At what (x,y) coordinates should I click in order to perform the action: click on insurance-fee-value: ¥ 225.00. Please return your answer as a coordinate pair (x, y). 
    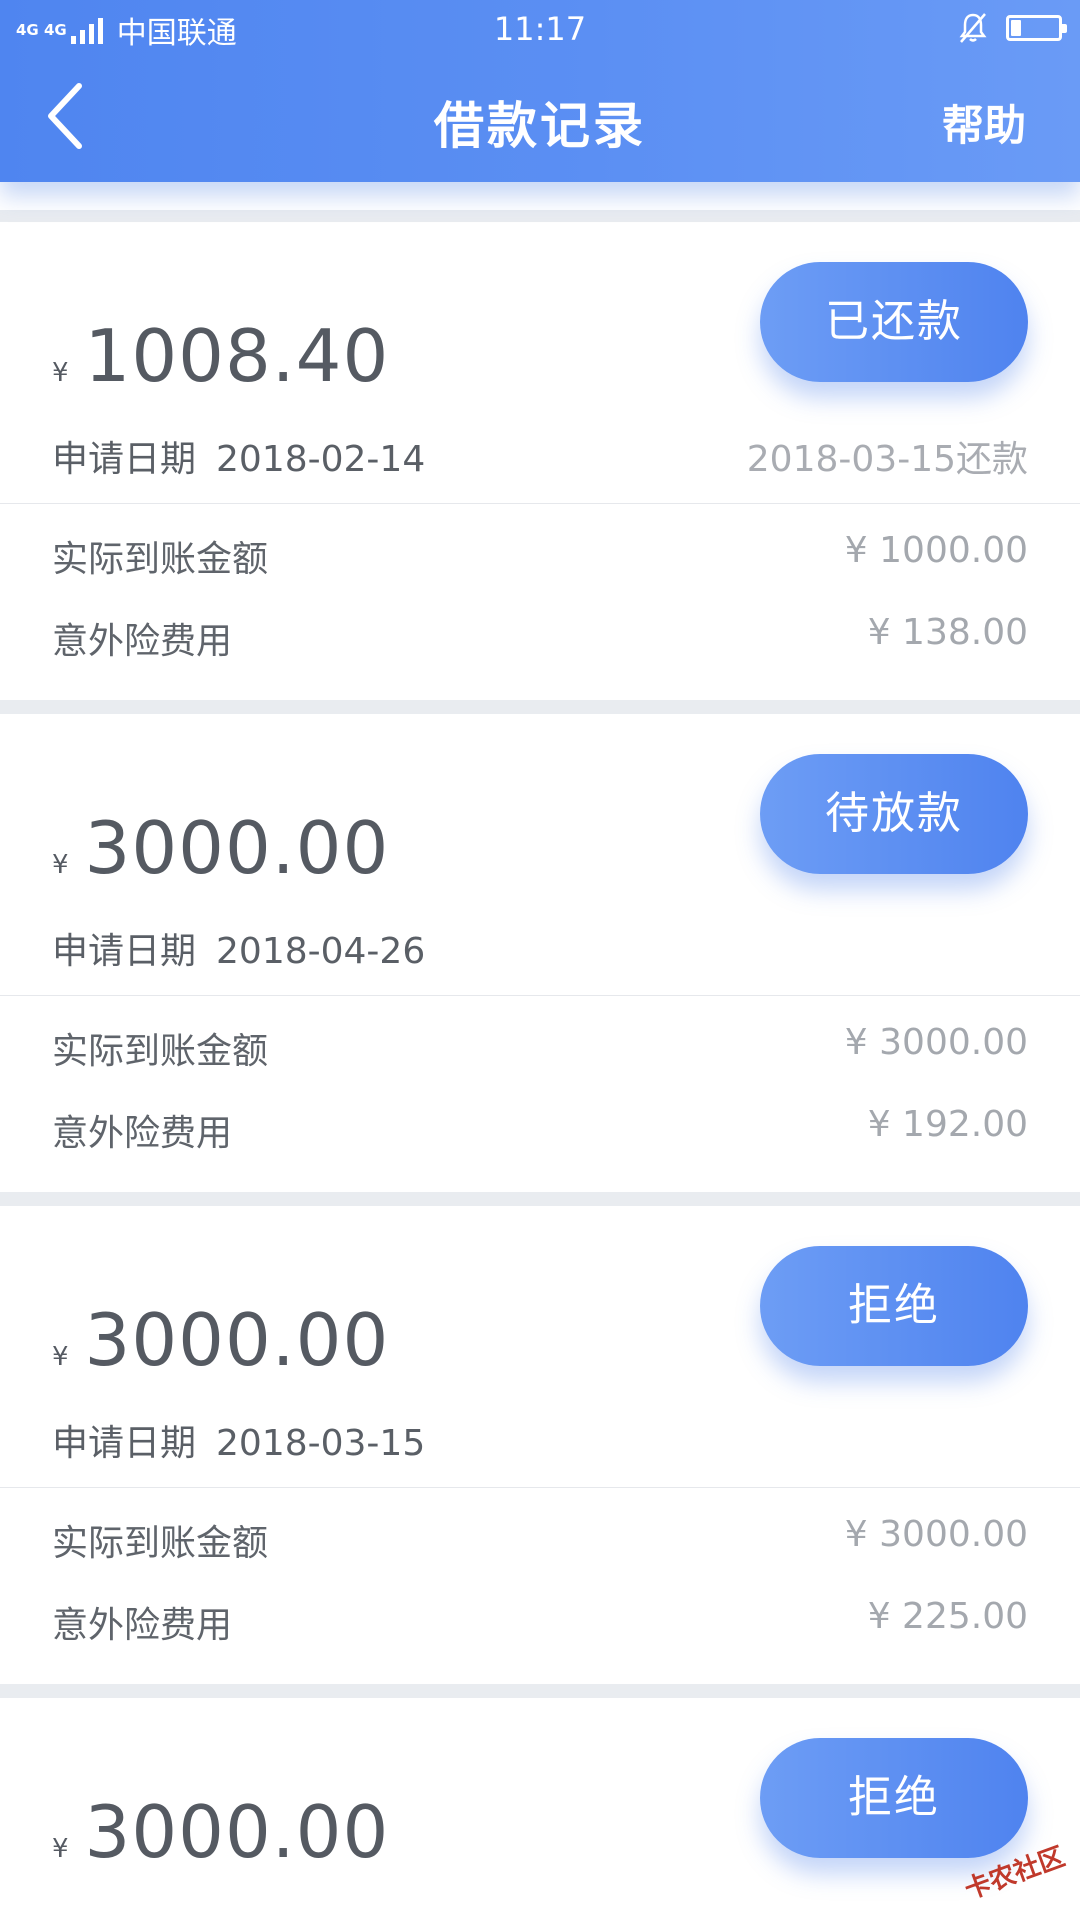
    Looking at the image, I should click on (947, 1616).